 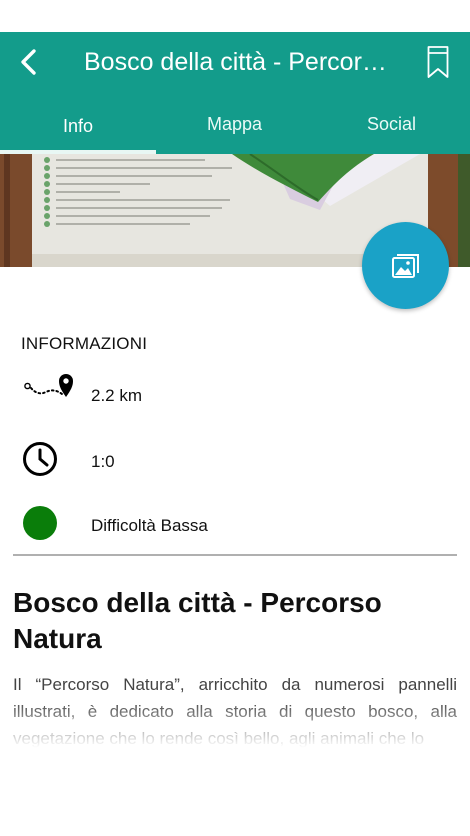 What do you see at coordinates (235, 728) in the screenshot?
I see `description-fade` at bounding box center [235, 728].